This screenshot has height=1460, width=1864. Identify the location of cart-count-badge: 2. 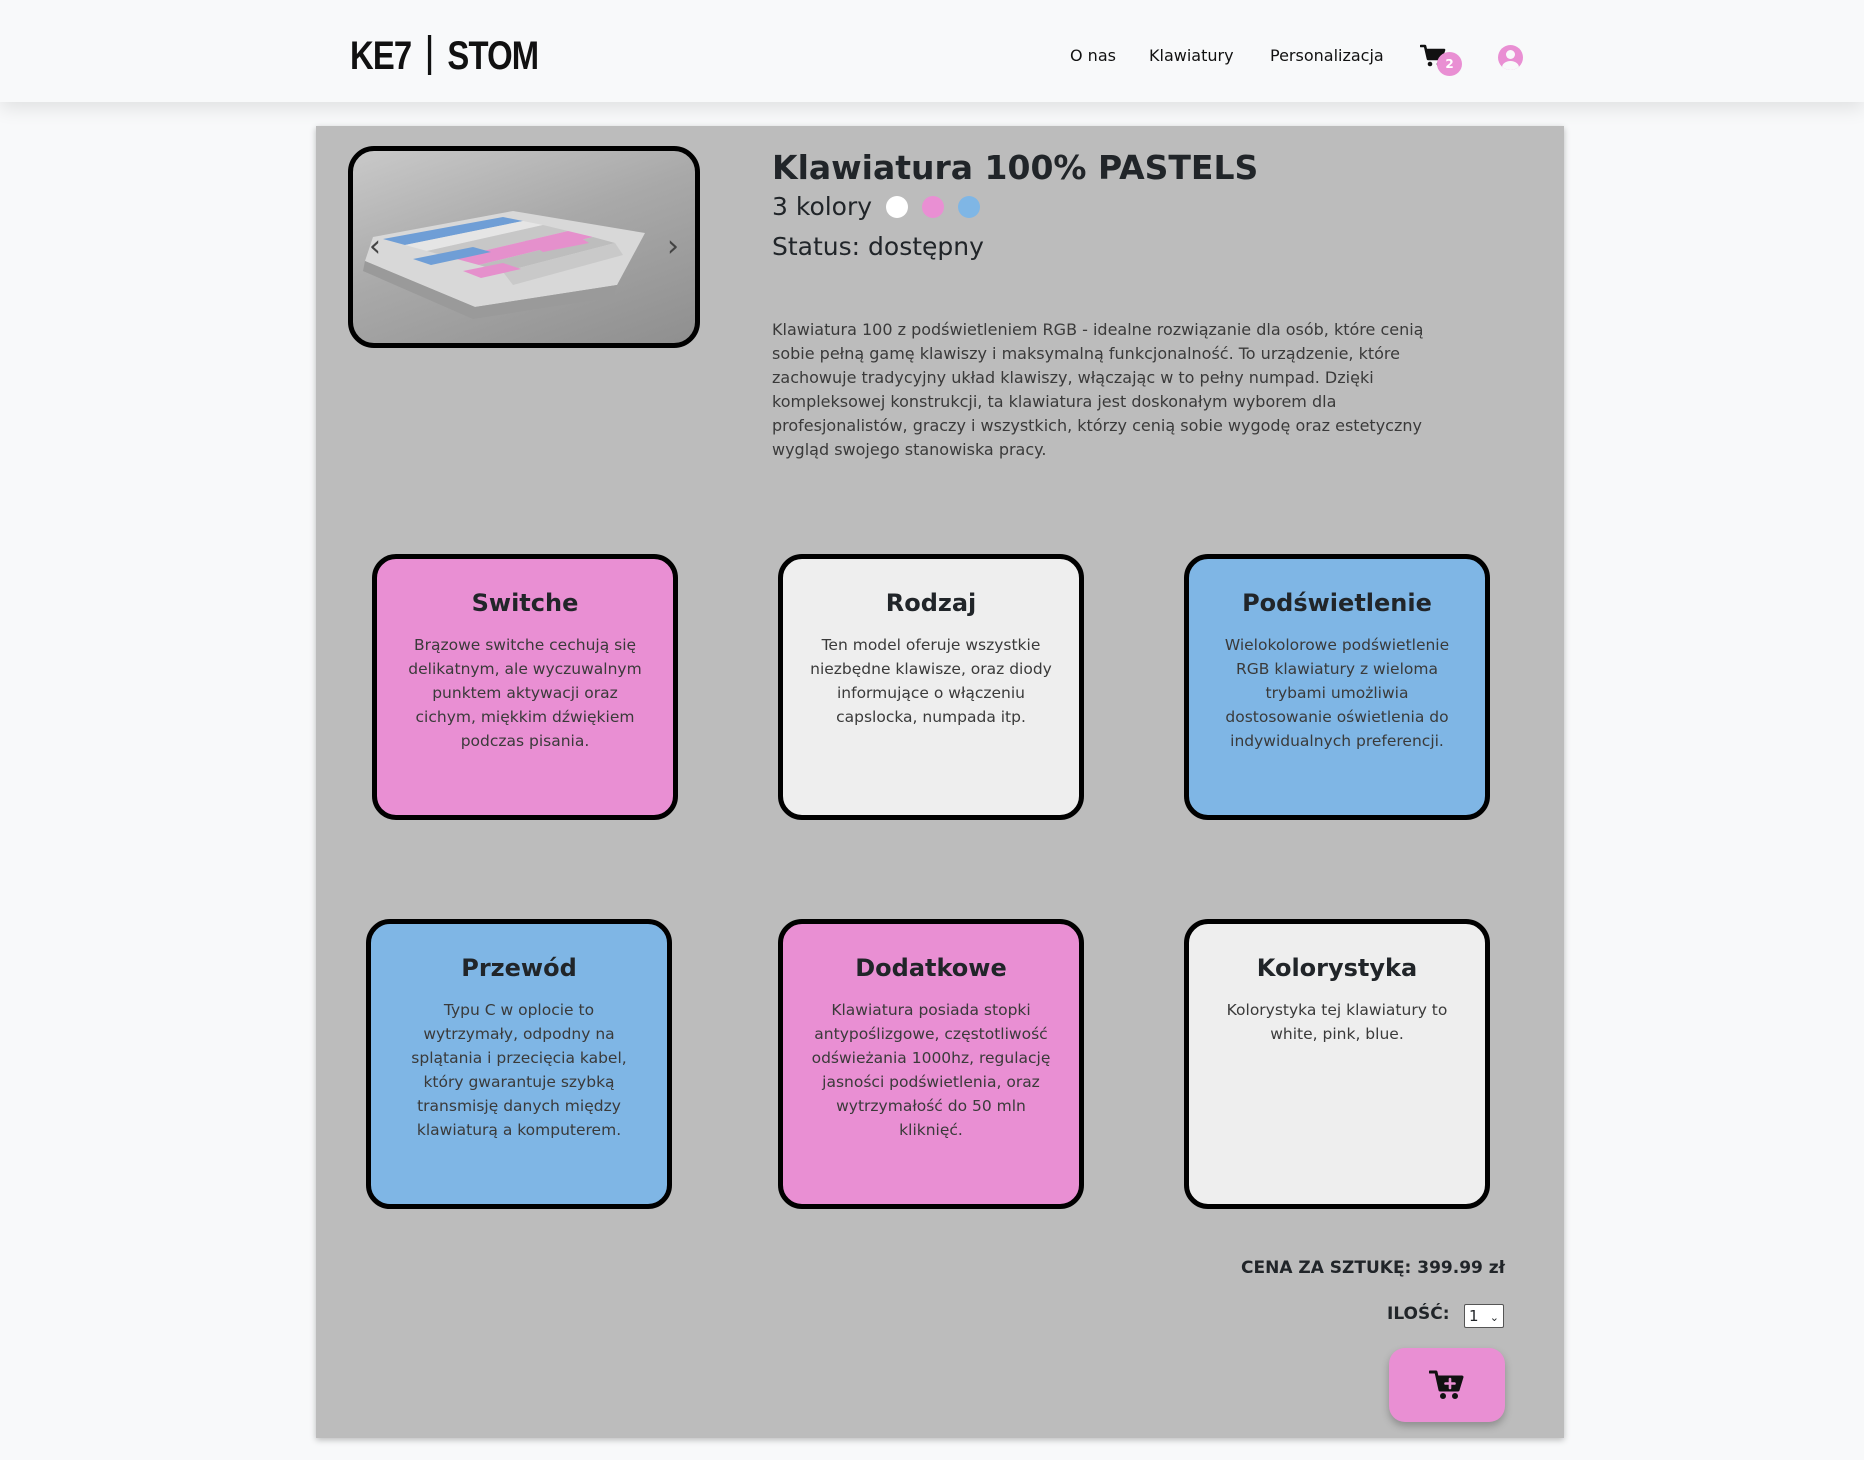
(1449, 64).